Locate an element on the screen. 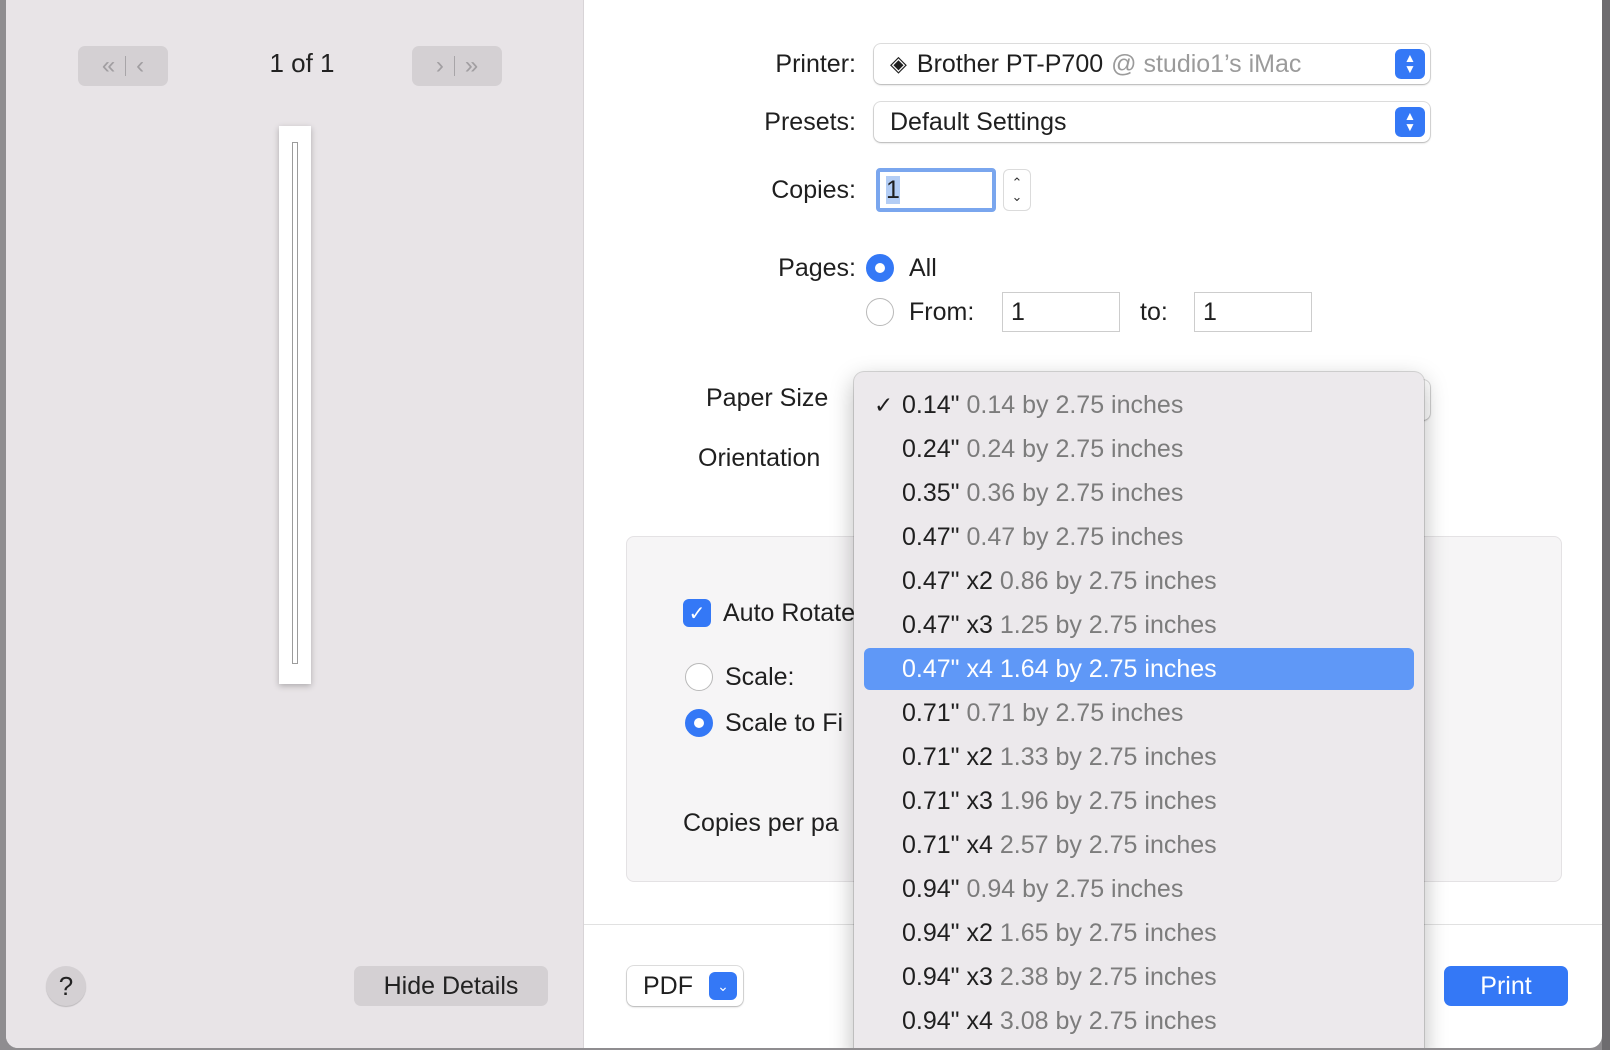  paper-size-option: ✓ 0.14" 0.14 by 2.75 inches is located at coordinates (1139, 405).